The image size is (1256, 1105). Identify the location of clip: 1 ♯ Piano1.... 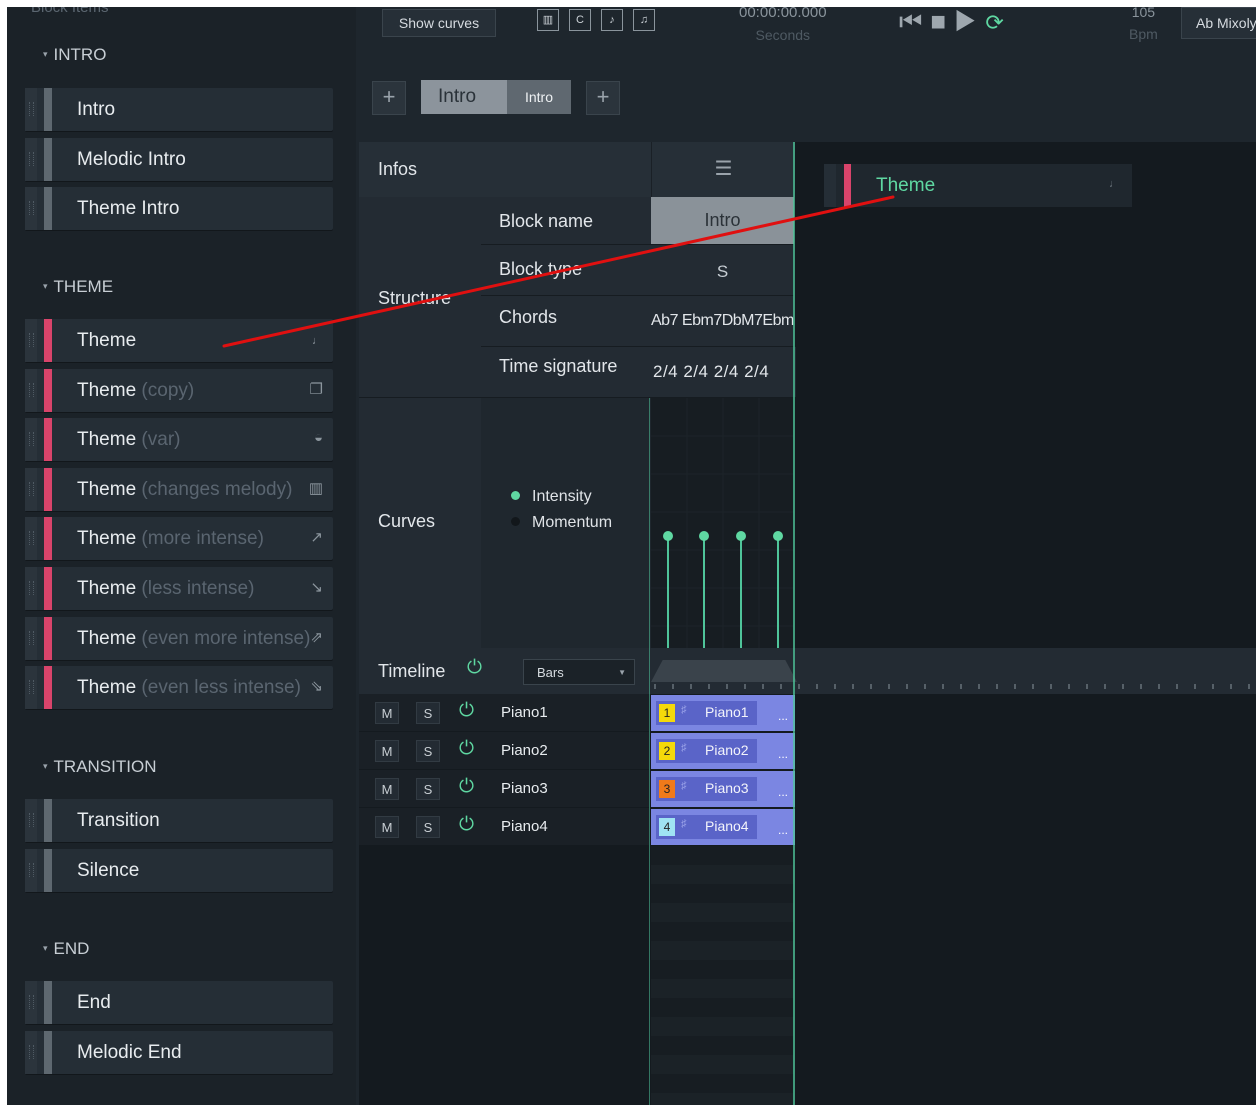
(723, 713).